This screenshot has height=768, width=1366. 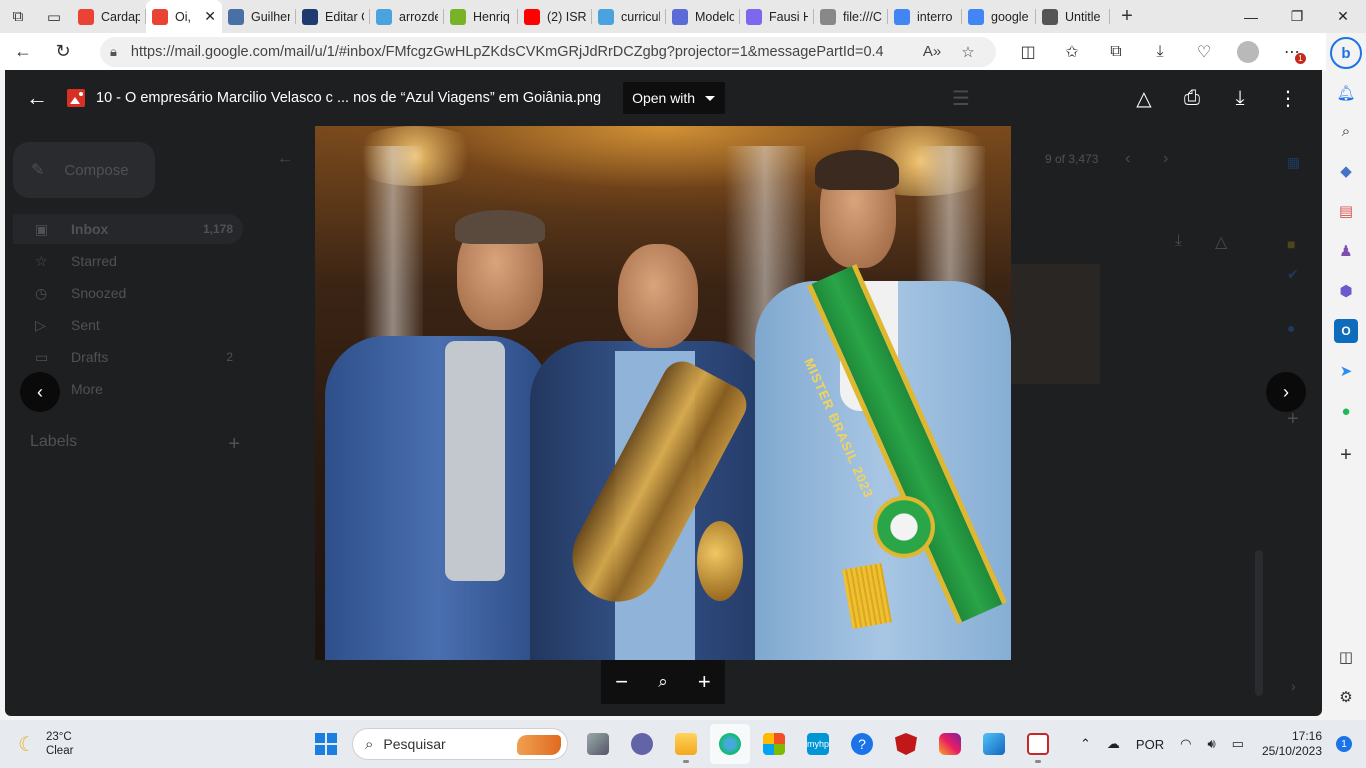 I want to click on myhp-button: myhp, so click(x=818, y=744).